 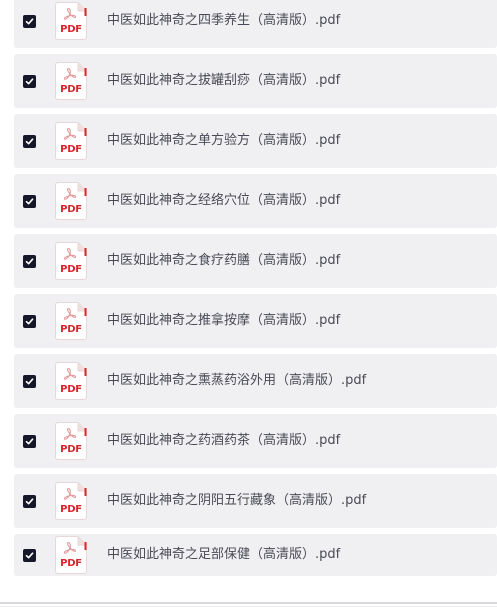 I want to click on bottom-divider-shadow, so click(x=248, y=606).